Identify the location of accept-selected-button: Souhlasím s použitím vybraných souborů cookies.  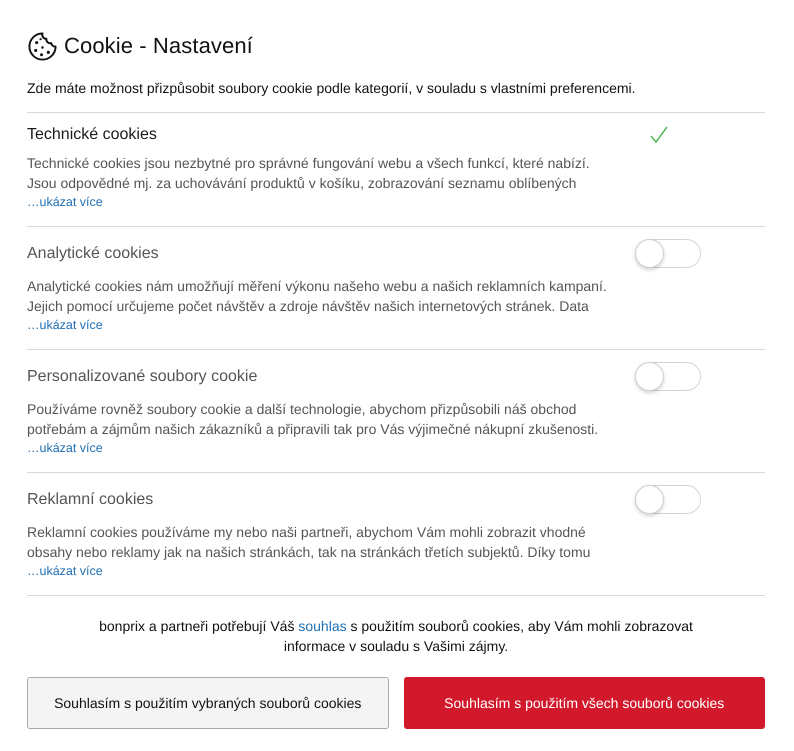
(207, 703).